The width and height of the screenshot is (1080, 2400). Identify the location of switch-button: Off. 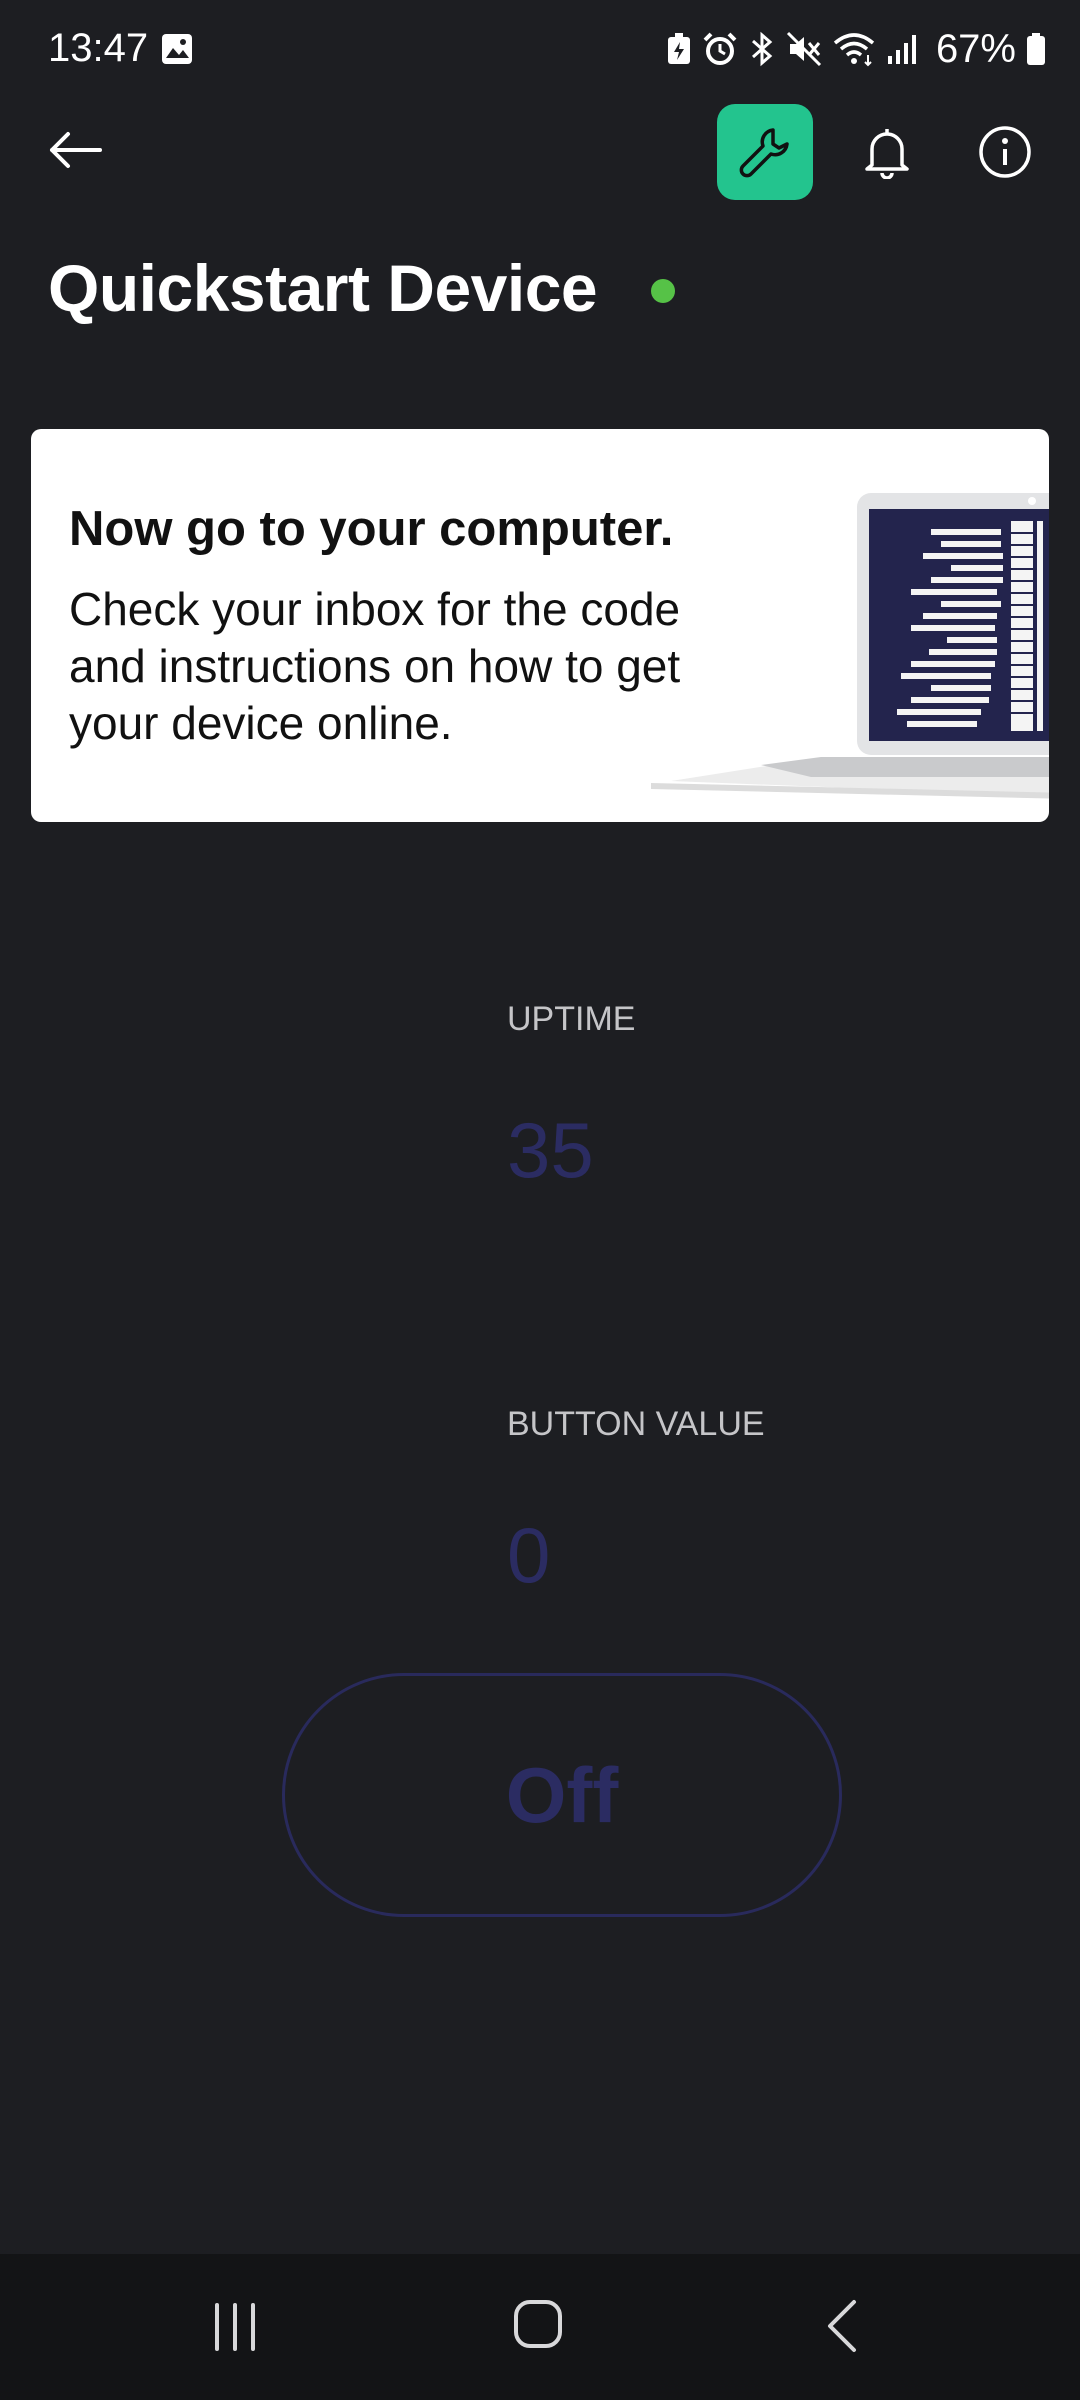
(562, 1795).